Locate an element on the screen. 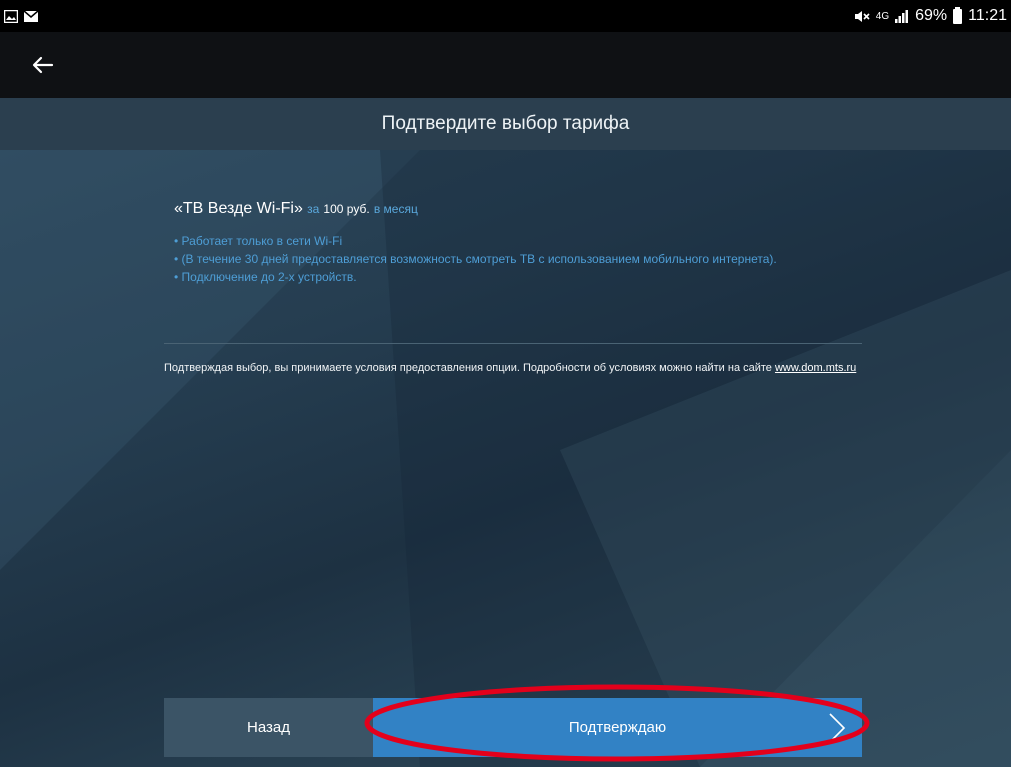 Image resolution: width=1011 pixels, height=767 pixels. mail-notification-icon is located at coordinates (31, 15).